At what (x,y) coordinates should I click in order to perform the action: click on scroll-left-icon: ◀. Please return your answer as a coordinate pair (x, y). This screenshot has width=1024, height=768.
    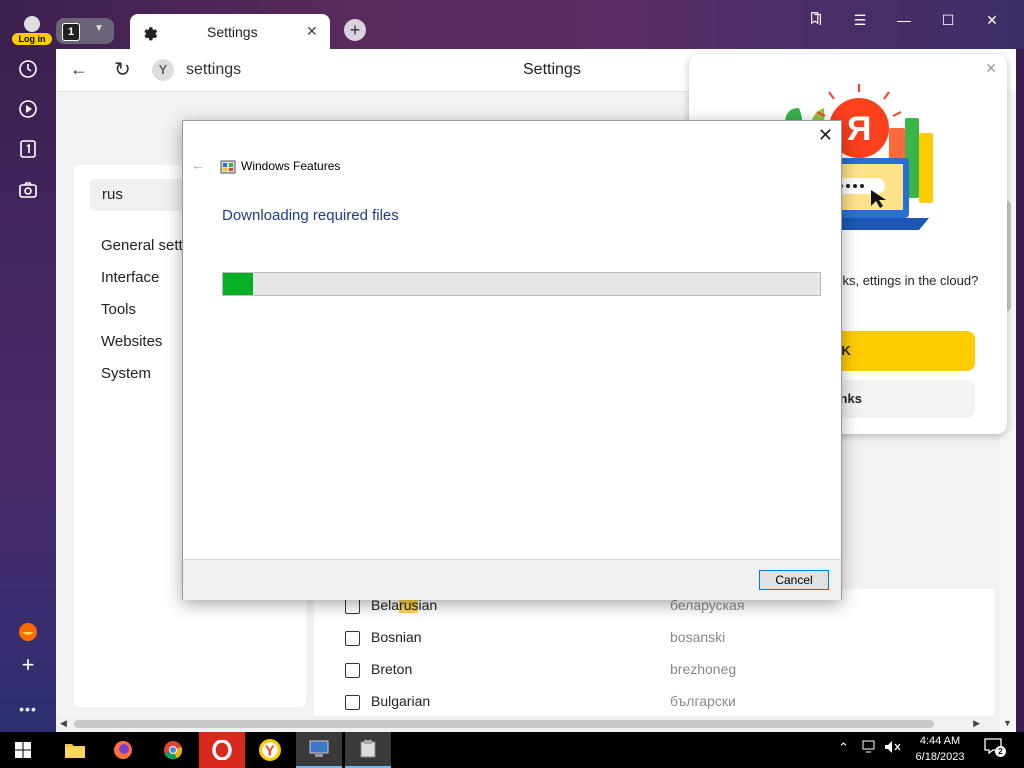
    Looking at the image, I should click on (63, 723).